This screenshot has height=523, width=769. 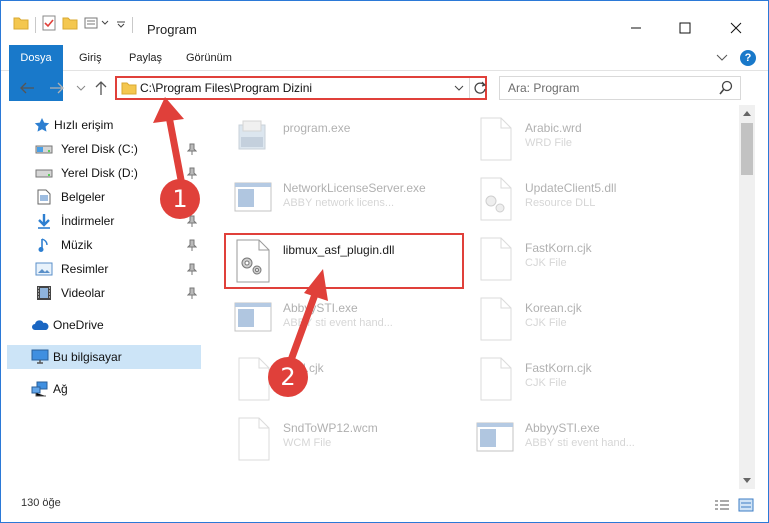 I want to click on cloud-icon, so click(x=40, y=325).